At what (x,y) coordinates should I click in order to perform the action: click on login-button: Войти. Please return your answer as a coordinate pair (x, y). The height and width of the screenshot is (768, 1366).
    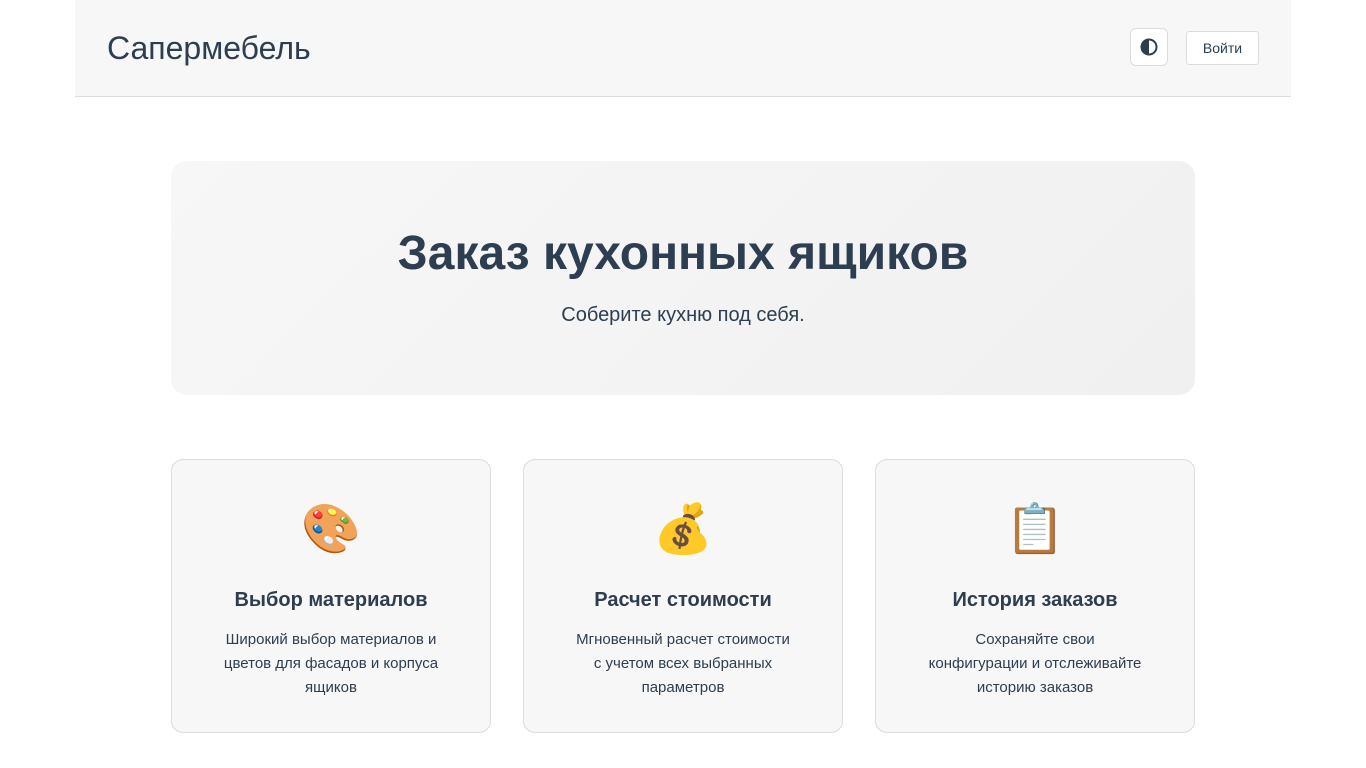
    Looking at the image, I should click on (1222, 48).